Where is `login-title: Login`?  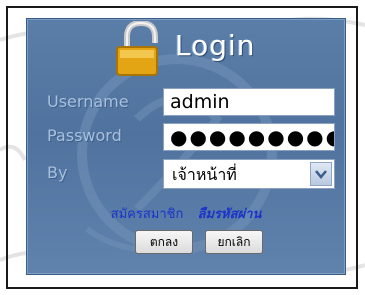
login-title: Login is located at coordinates (215, 45).